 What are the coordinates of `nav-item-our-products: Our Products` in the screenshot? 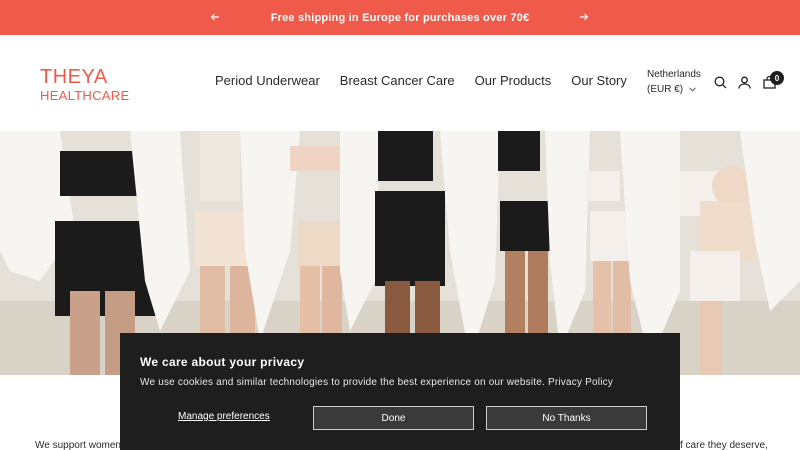 It's located at (513, 80).